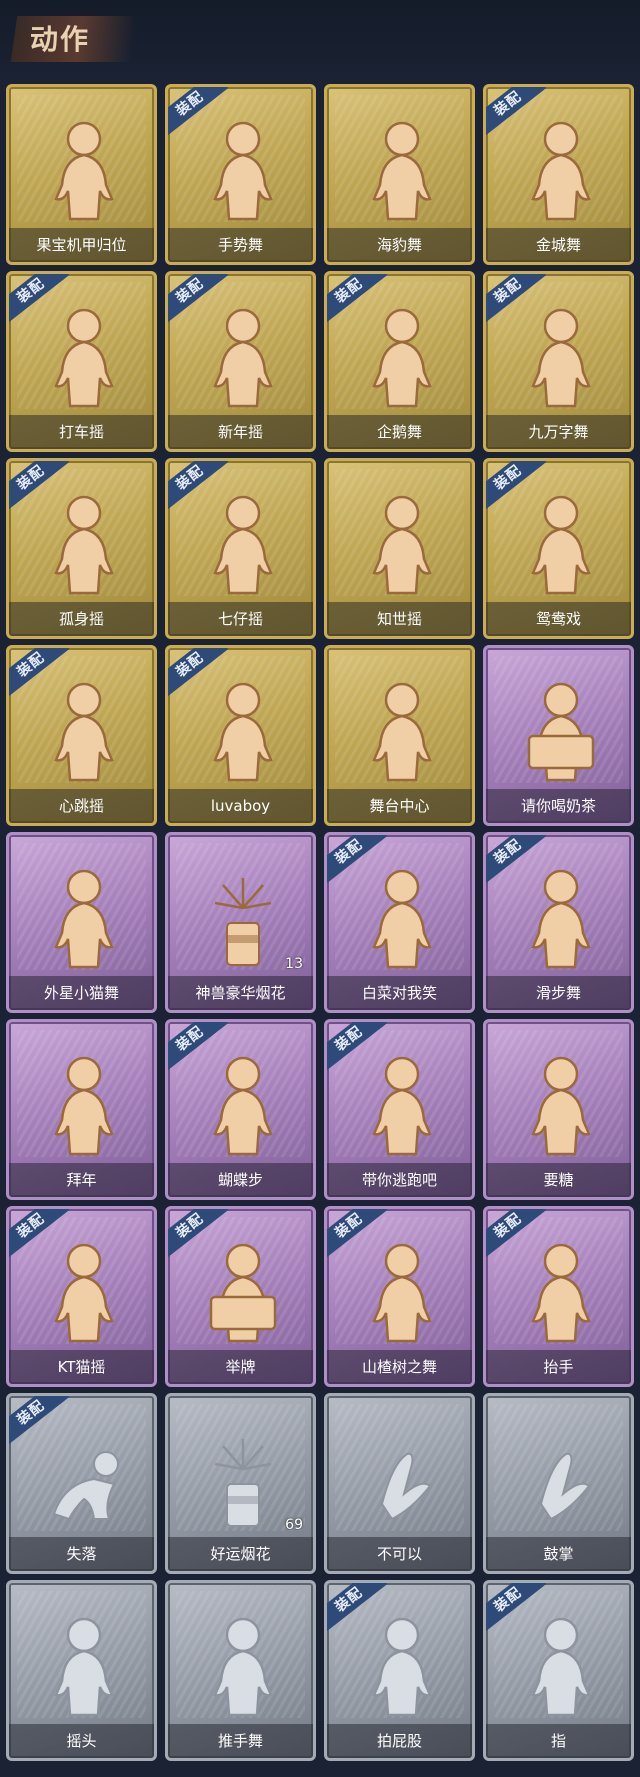 The width and height of the screenshot is (640, 1777). I want to click on emote-card: 装配 luvaboy, so click(240, 735).